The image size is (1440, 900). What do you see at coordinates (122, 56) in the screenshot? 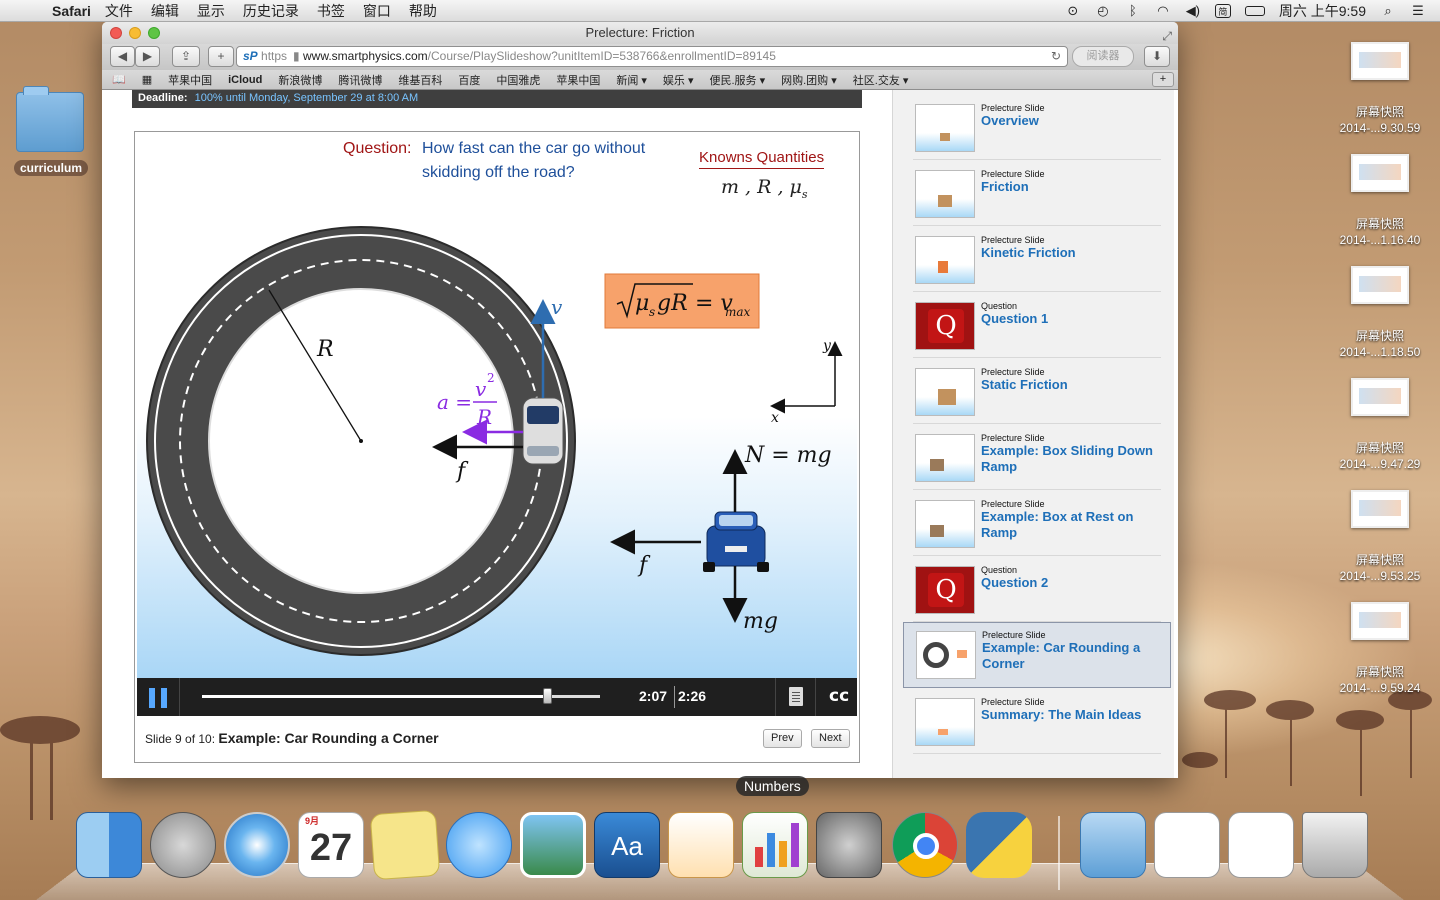
I see `back-button: ◀` at bounding box center [122, 56].